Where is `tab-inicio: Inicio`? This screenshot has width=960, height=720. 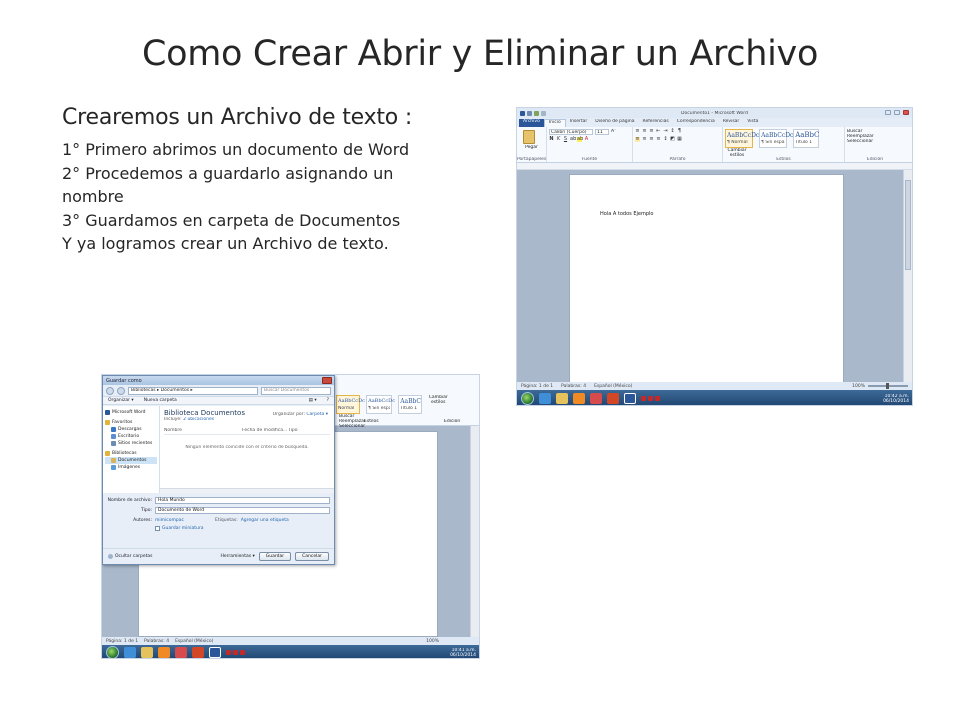
tab-inicio: Inicio is located at coordinates (554, 123).